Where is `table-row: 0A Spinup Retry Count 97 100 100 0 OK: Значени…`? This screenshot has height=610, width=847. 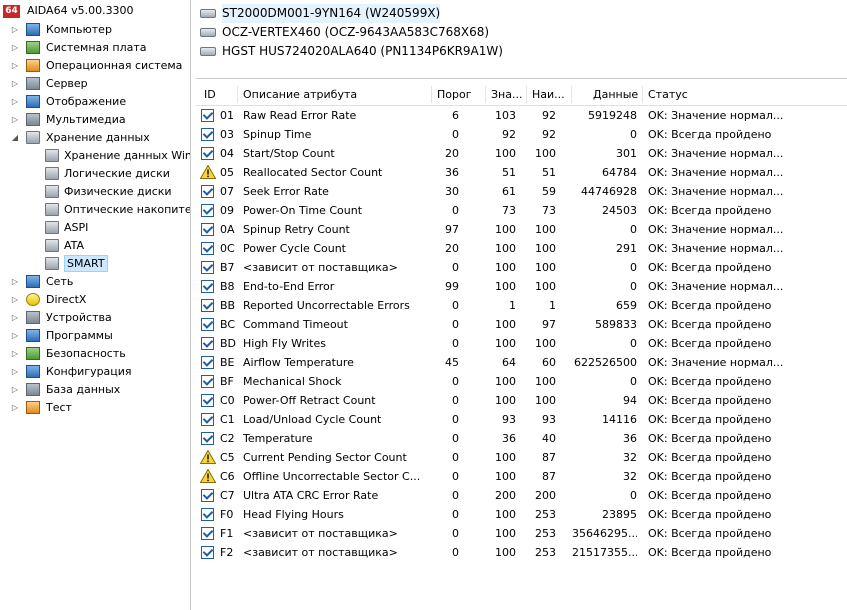
table-row: 0A Spinup Retry Count 97 100 100 0 OK: Значени… is located at coordinates (521, 229).